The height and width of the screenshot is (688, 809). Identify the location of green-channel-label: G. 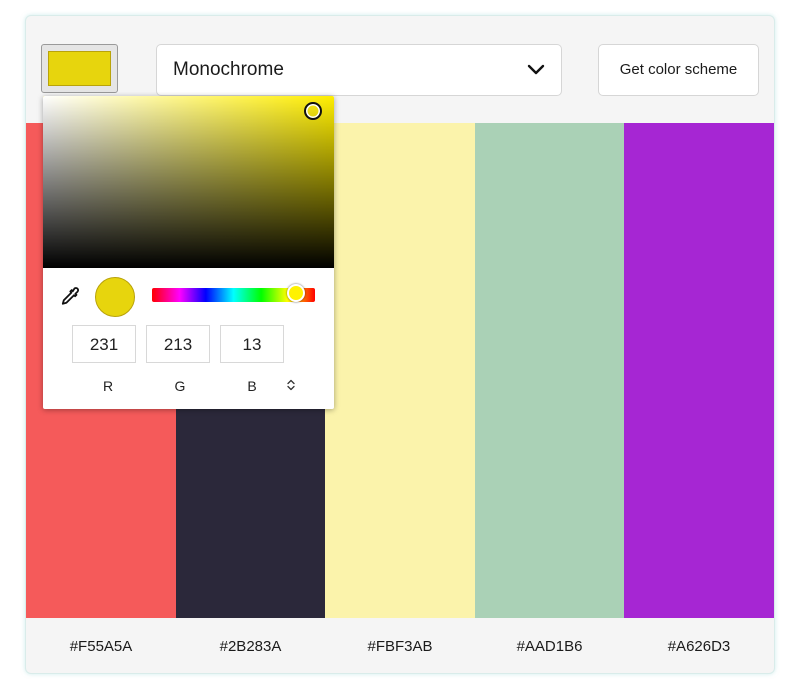
(180, 386).